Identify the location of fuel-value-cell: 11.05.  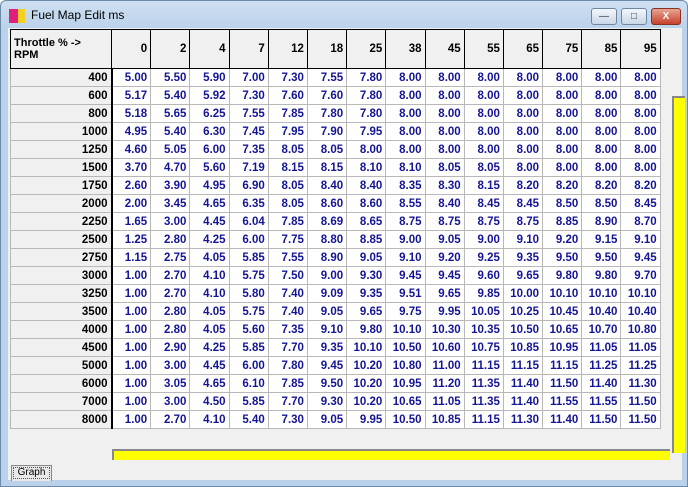
(640, 347).